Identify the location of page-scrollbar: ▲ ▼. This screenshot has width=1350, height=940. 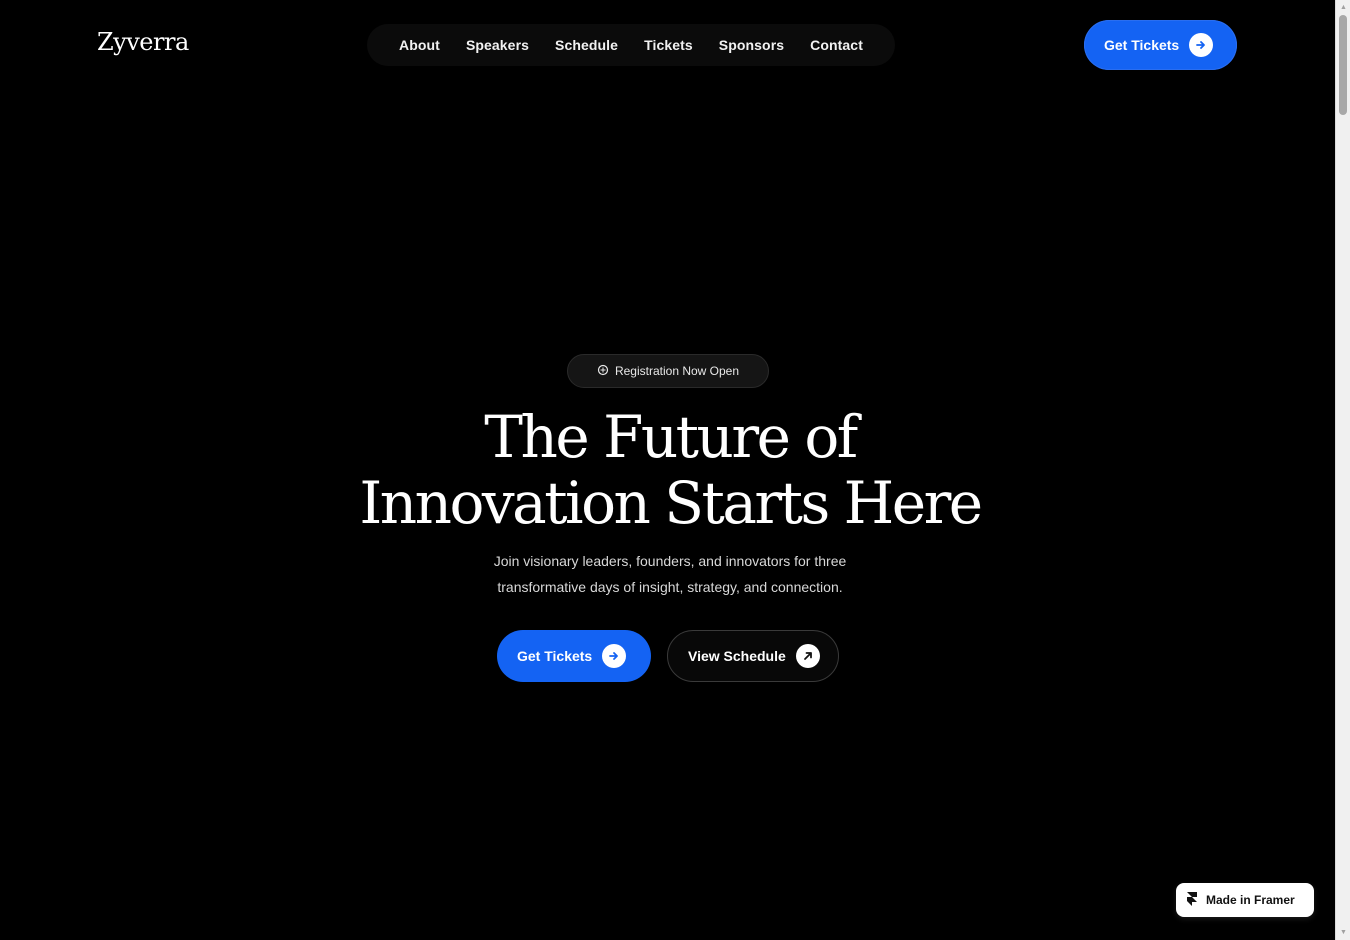
(1342, 470).